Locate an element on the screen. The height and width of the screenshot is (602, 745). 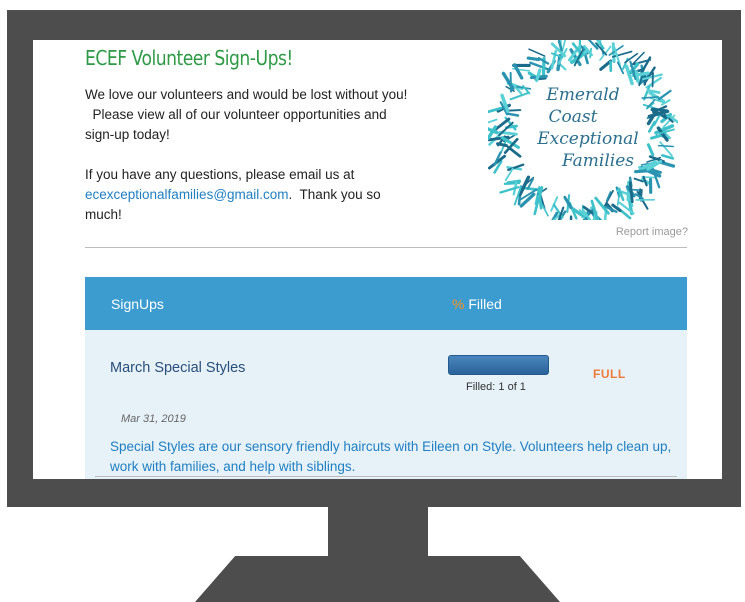
contact-suffix: . Thank you so is located at coordinates (334, 194).